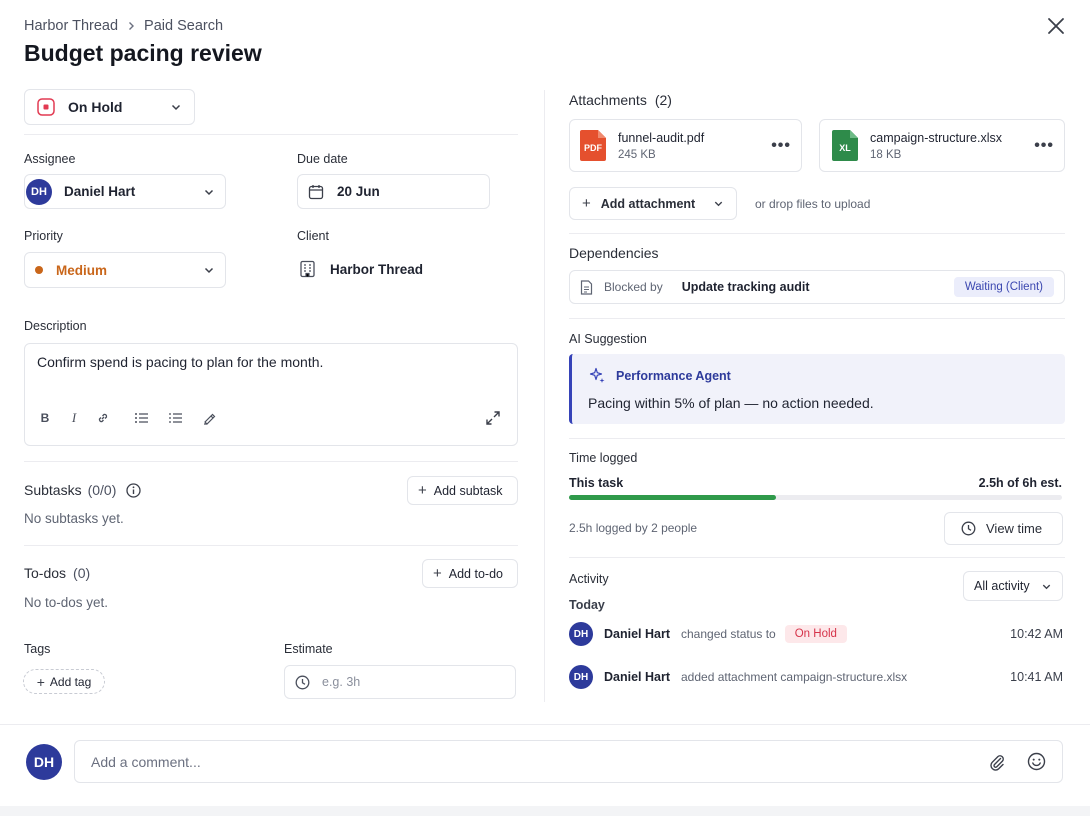 The width and height of the screenshot is (1090, 816). Describe the element at coordinates (377, 269) in the screenshot. I see `client-value: Harbor Thread` at that location.